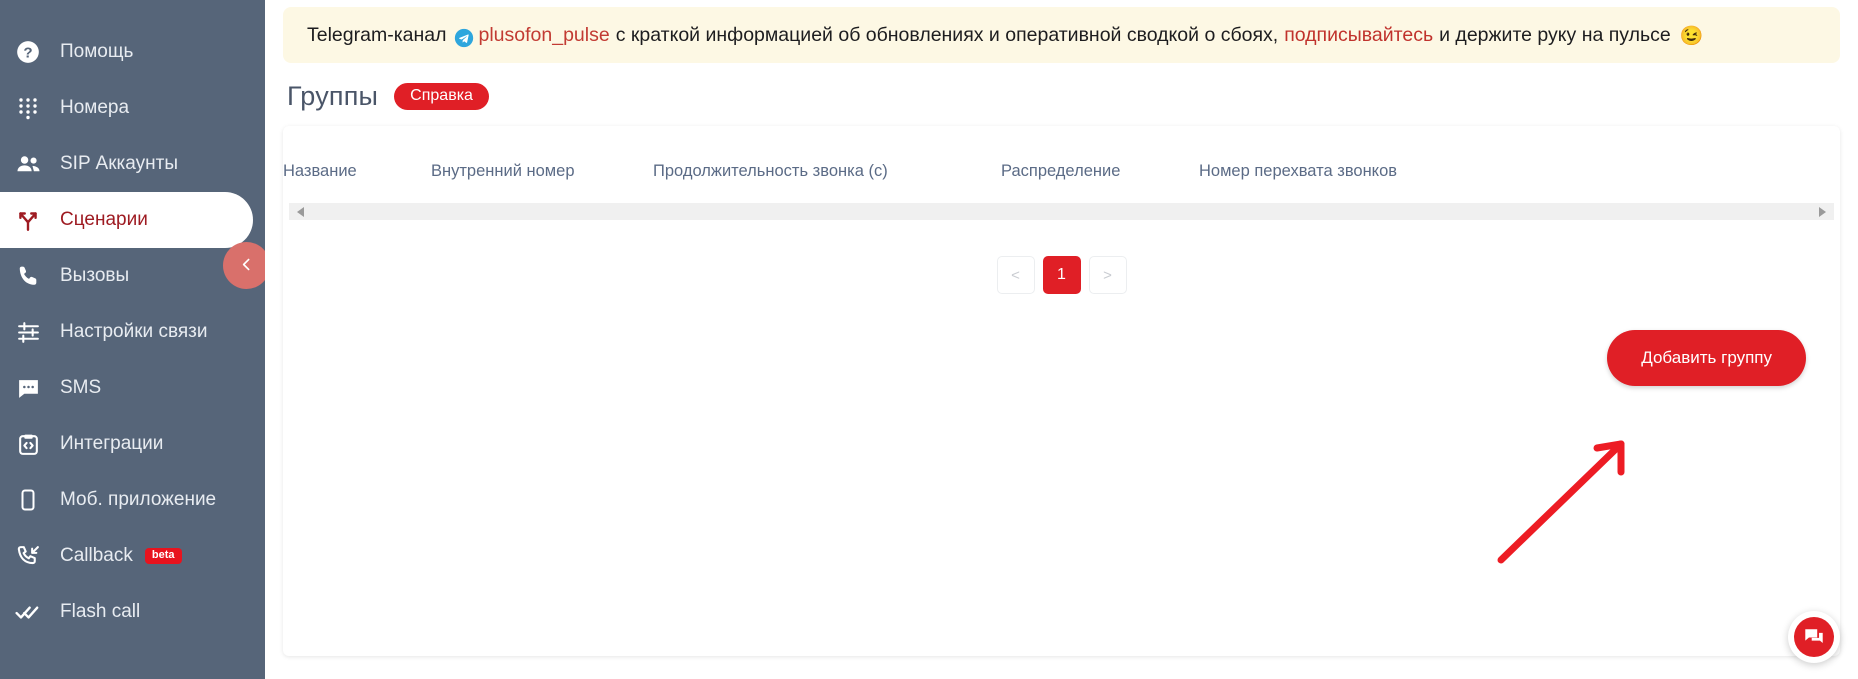 This screenshot has width=1858, height=679. I want to click on phone-icon, so click(28, 276).